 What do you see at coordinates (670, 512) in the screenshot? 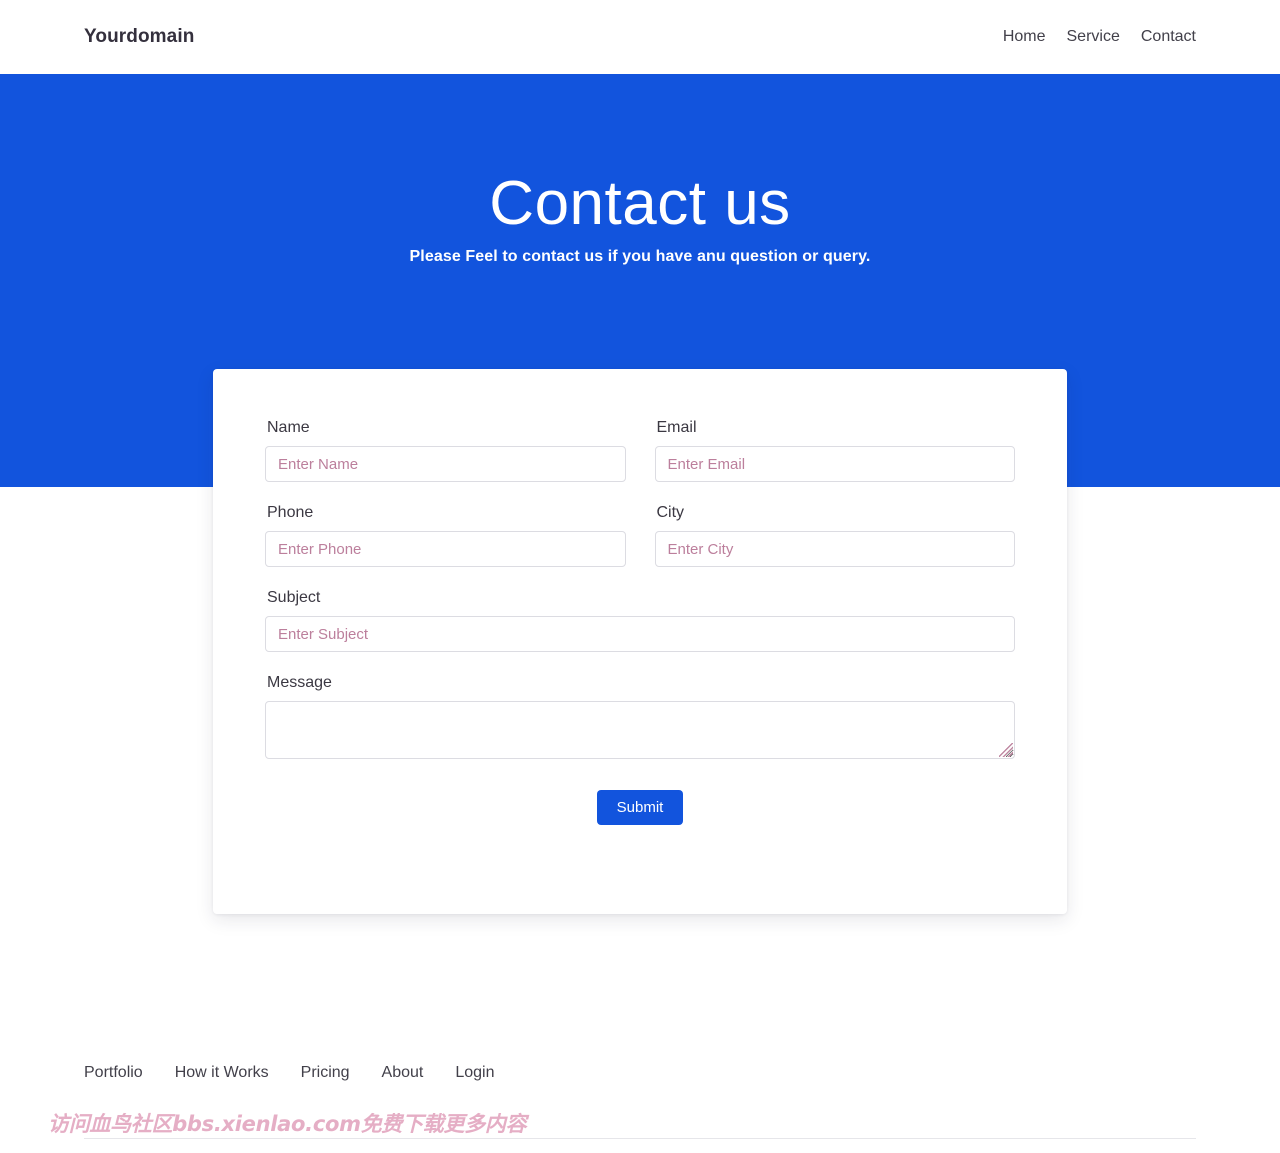
I see `label-city: City` at bounding box center [670, 512].